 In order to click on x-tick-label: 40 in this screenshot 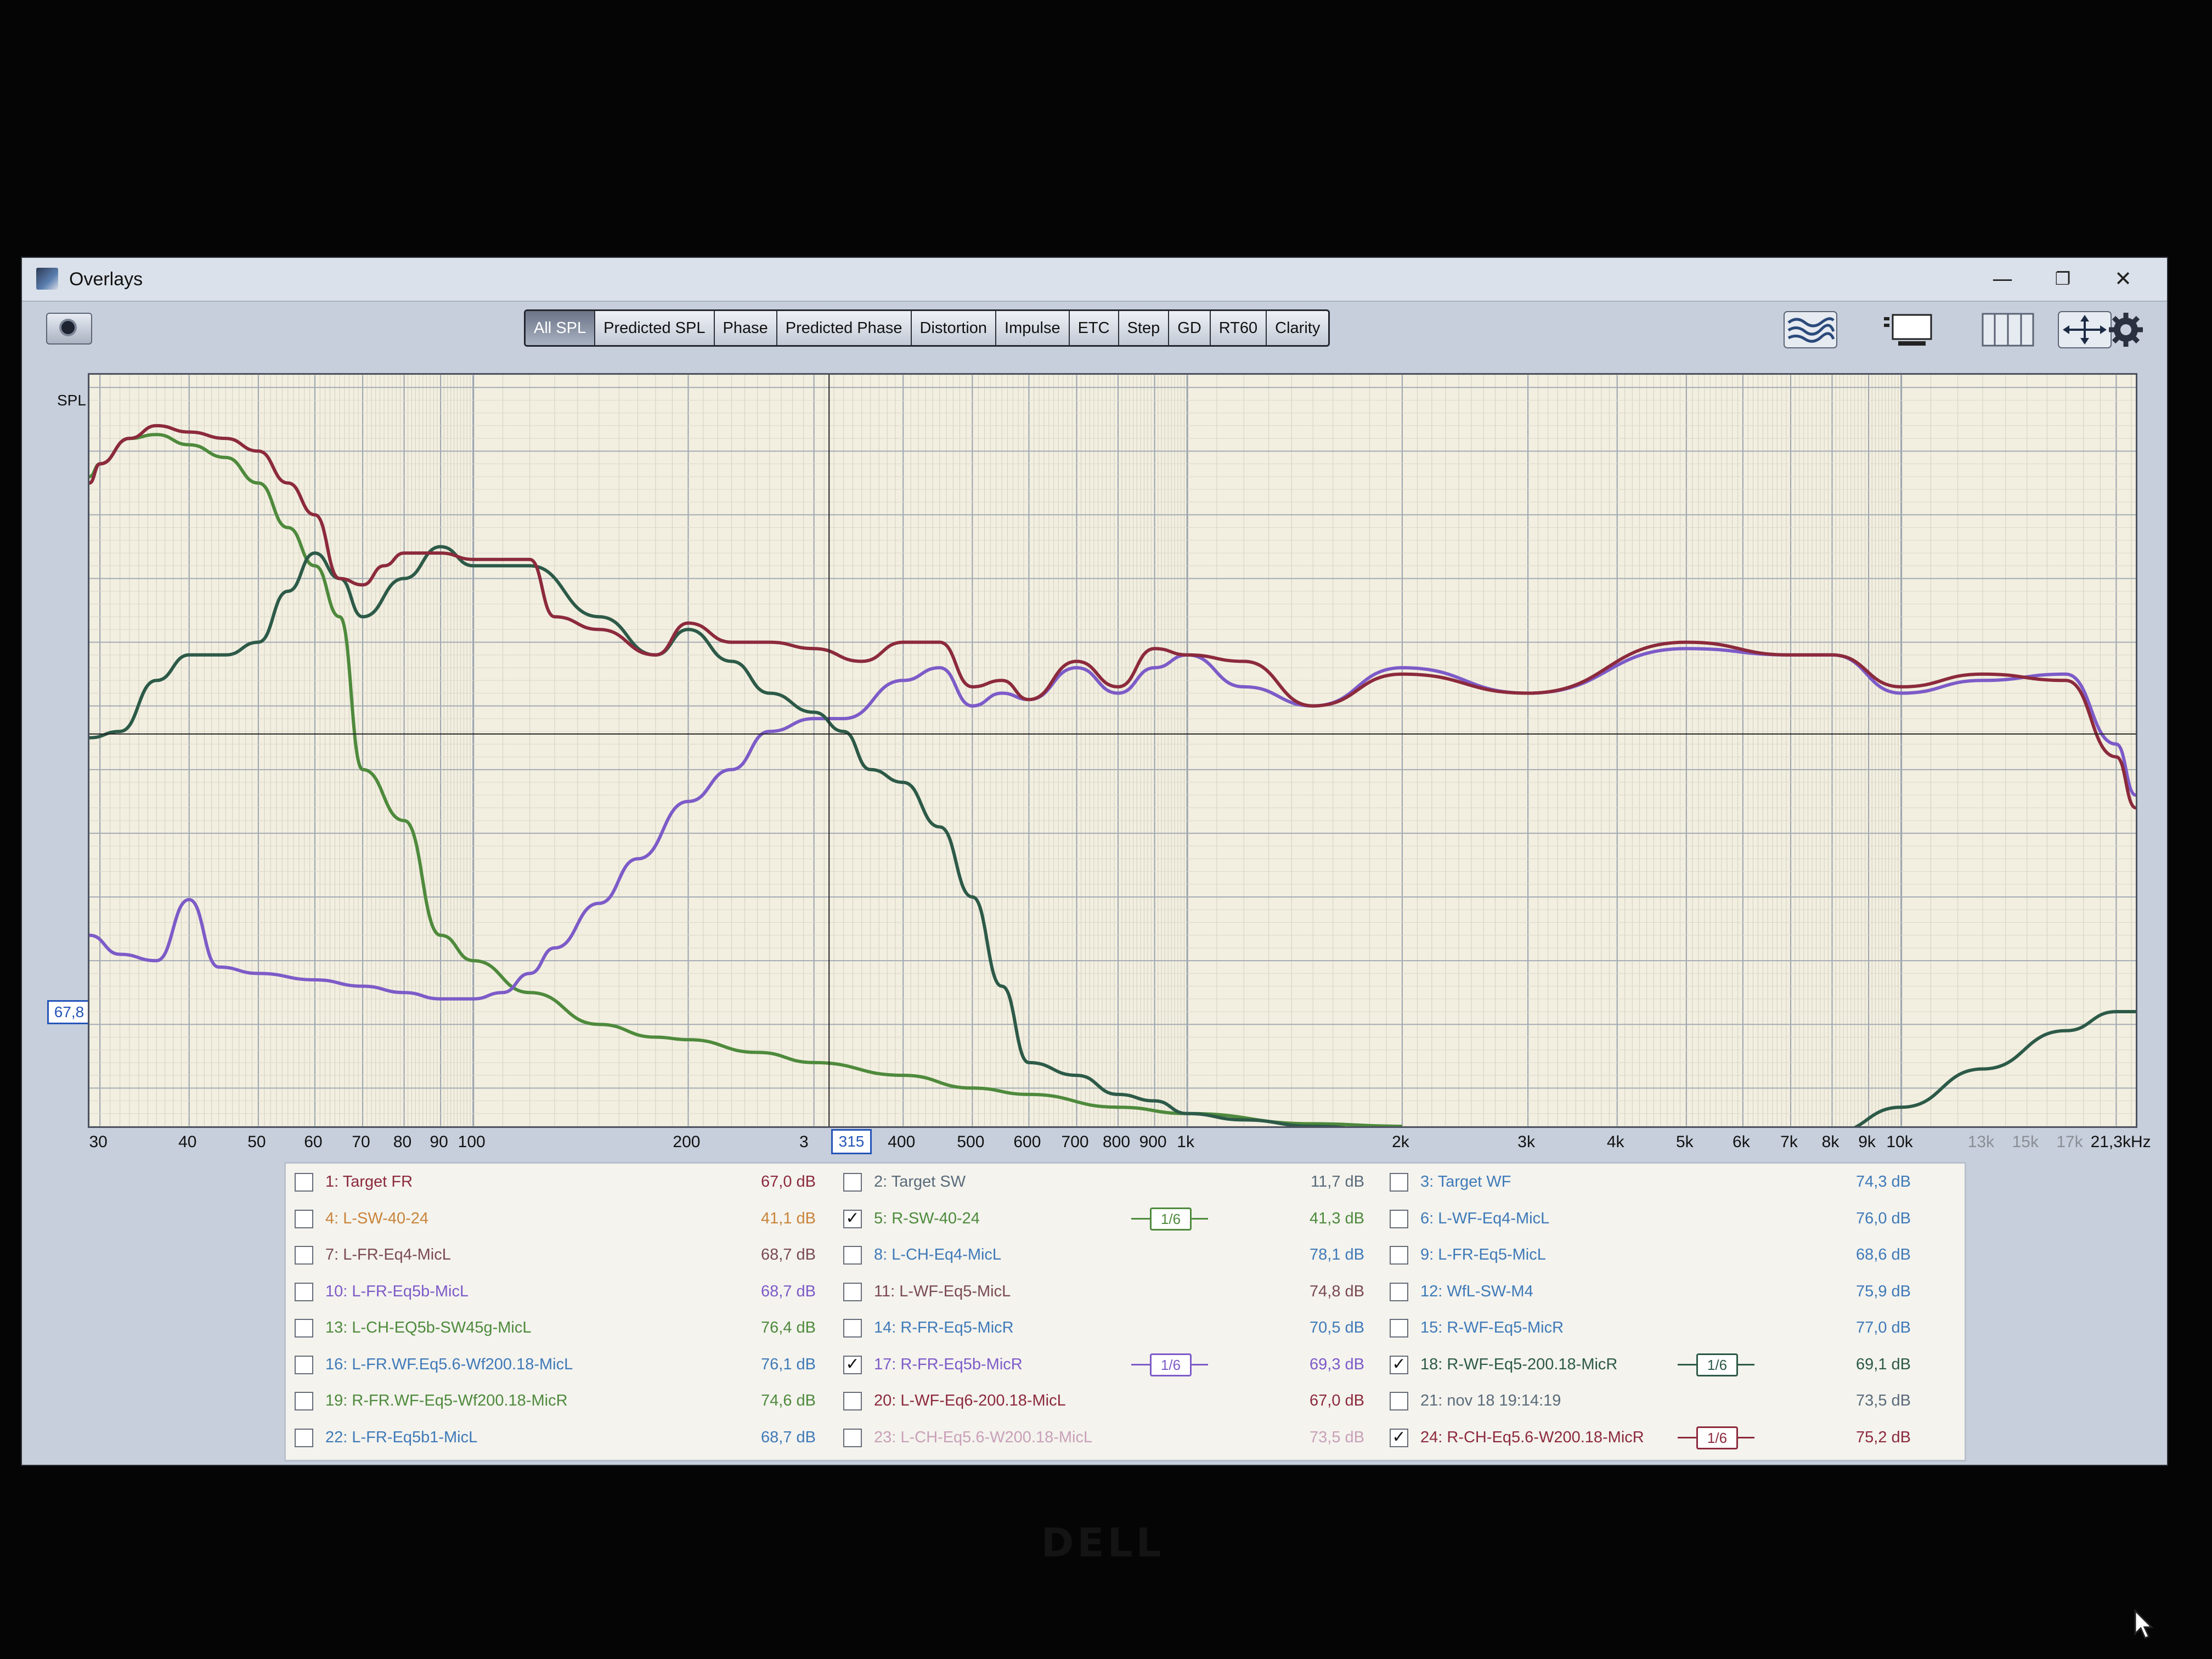, I will do `click(188, 1142)`.